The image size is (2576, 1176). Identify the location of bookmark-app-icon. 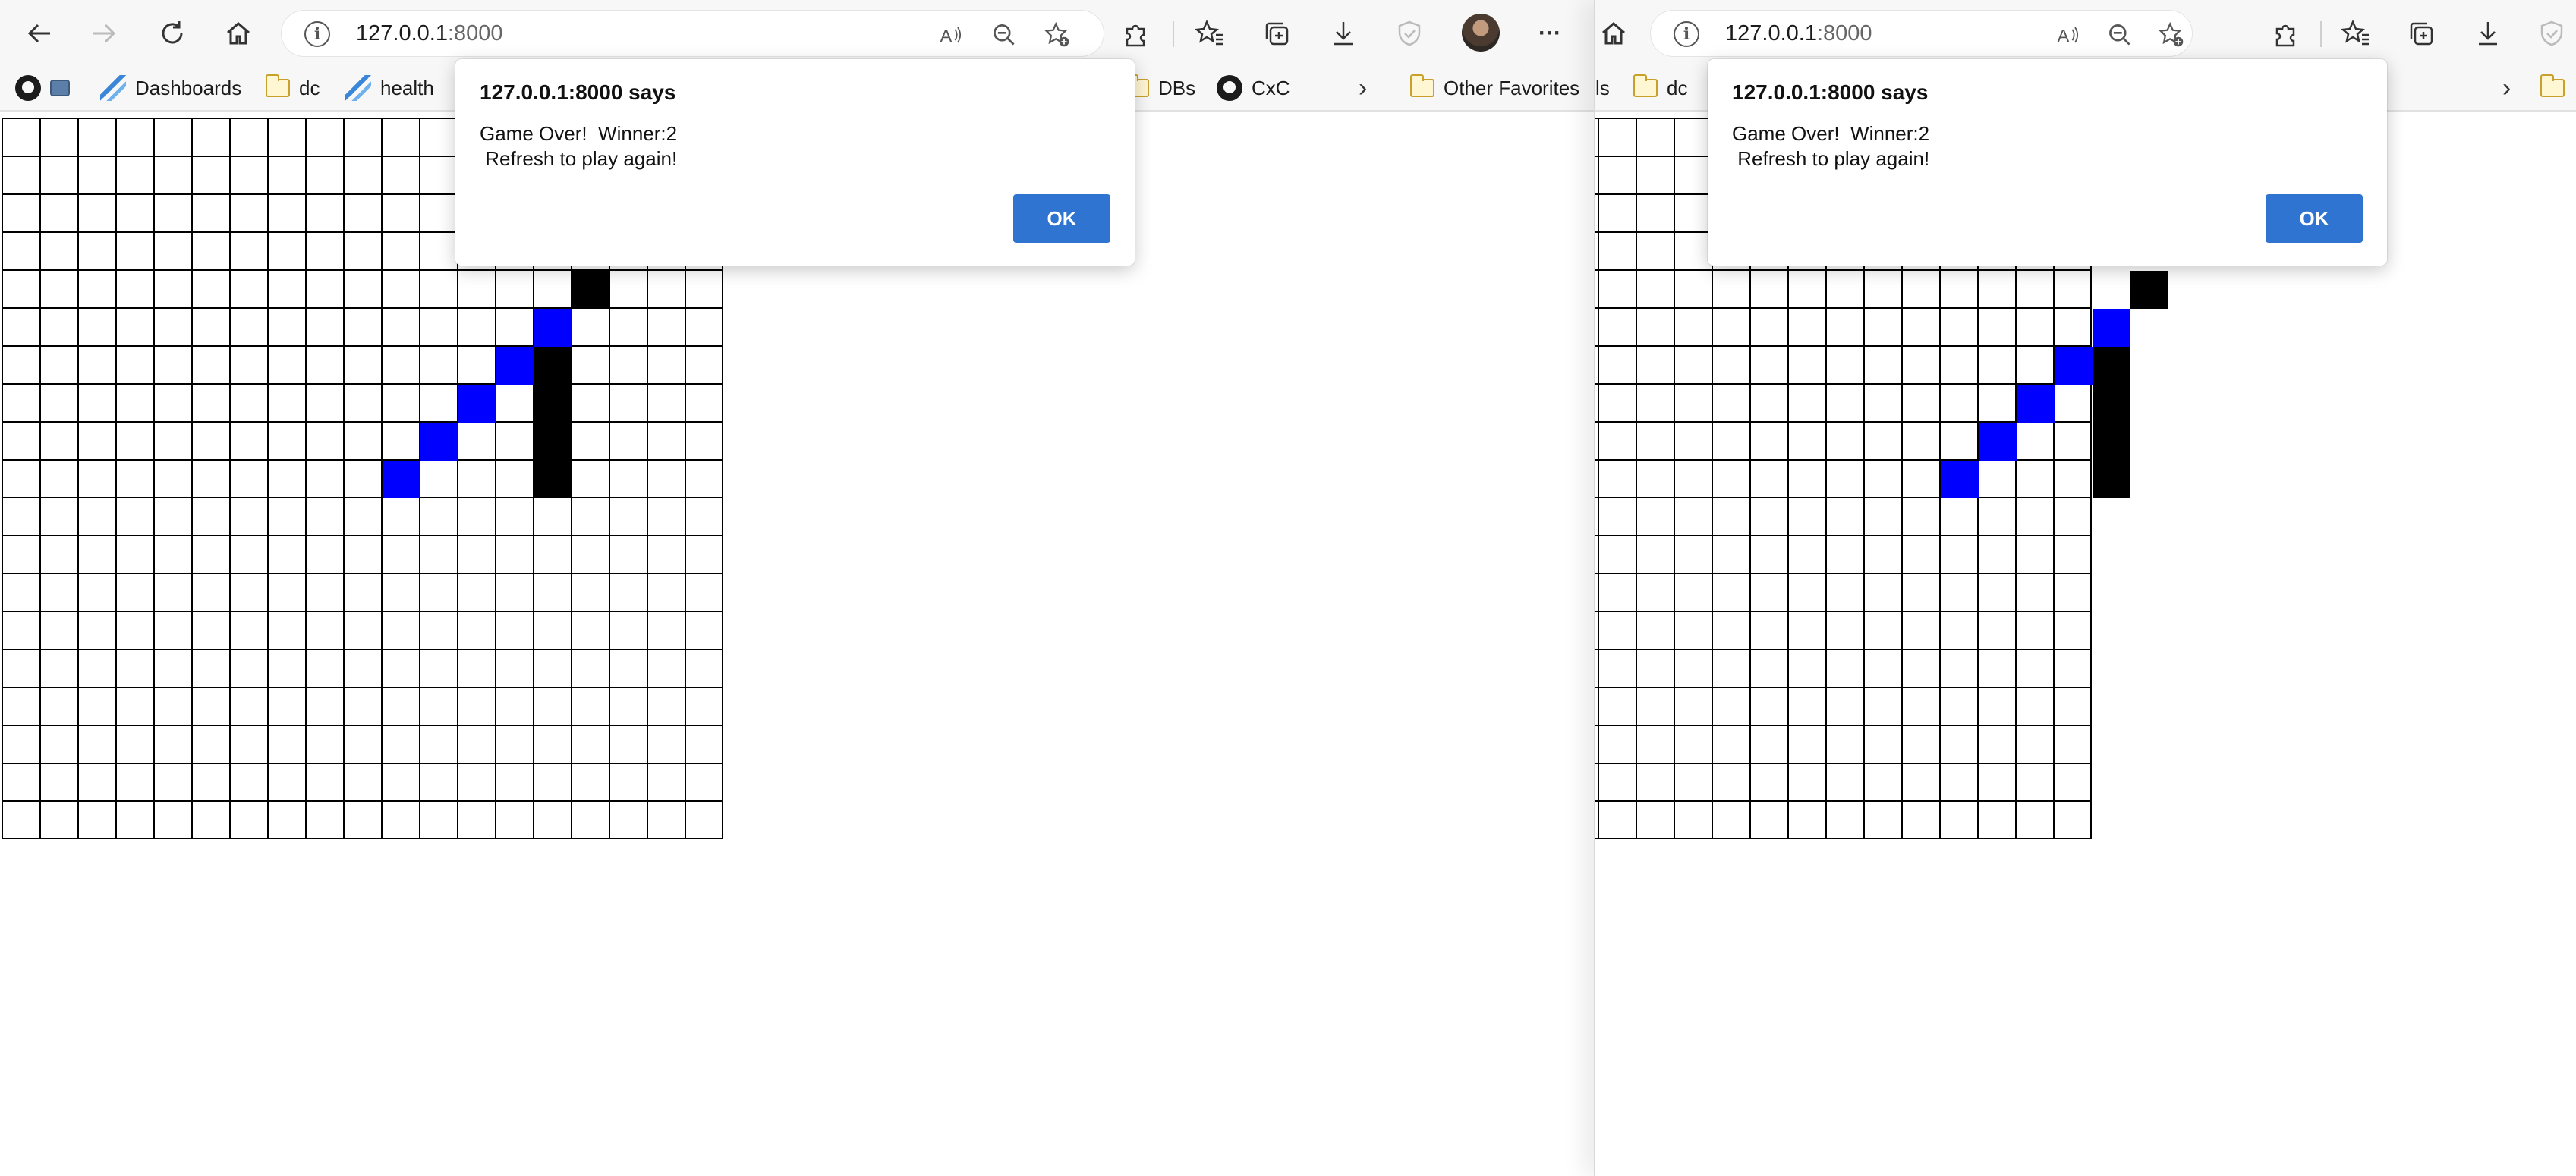
(60, 88).